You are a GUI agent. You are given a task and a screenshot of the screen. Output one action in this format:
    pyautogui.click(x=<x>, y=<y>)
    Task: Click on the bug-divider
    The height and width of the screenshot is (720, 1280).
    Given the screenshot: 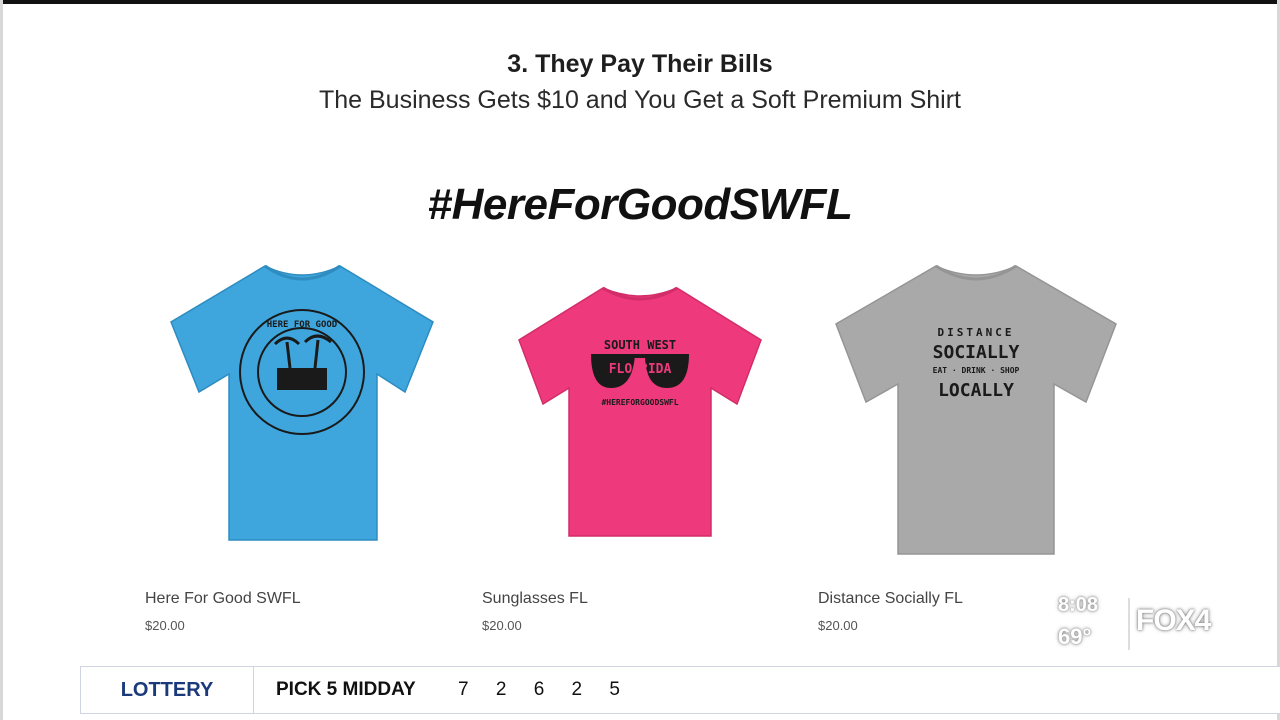 What is the action you would take?
    pyautogui.click(x=1129, y=624)
    